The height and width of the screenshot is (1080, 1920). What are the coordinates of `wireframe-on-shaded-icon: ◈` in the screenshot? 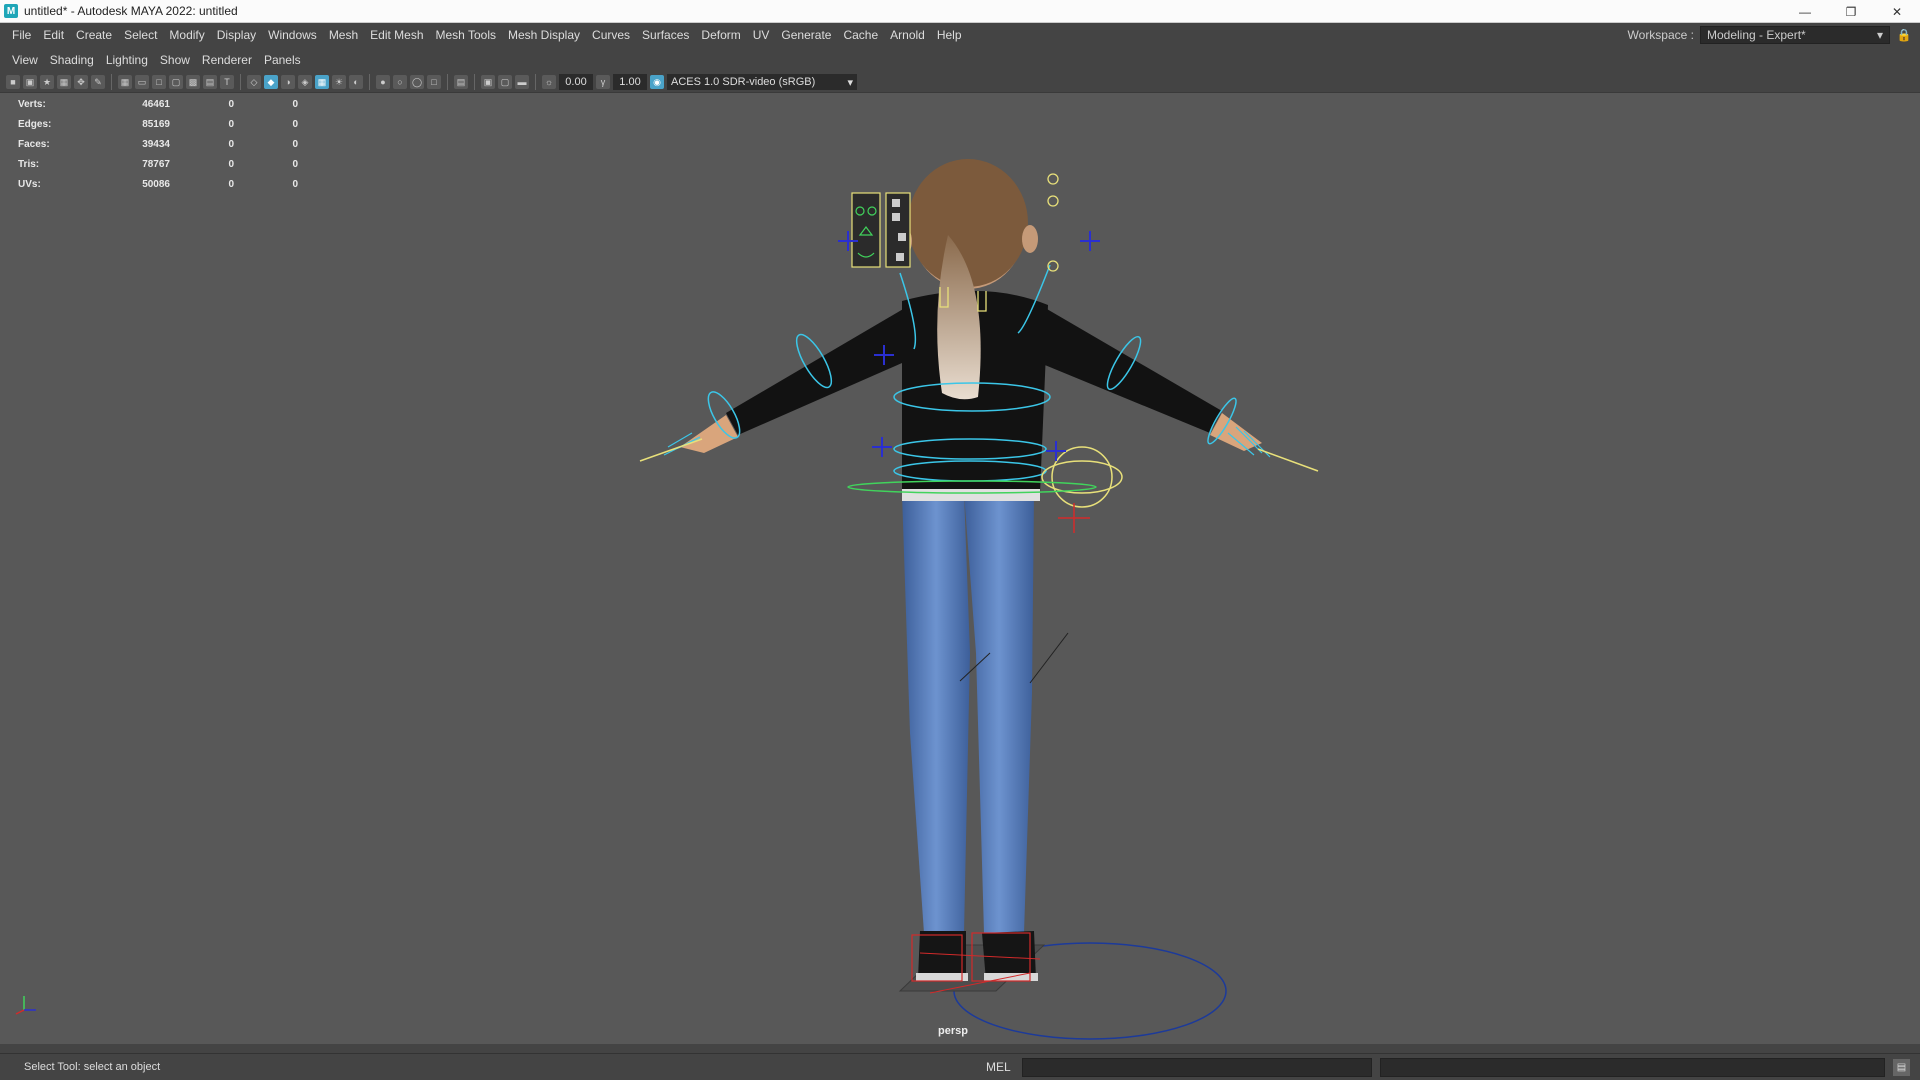 It's located at (305, 82).